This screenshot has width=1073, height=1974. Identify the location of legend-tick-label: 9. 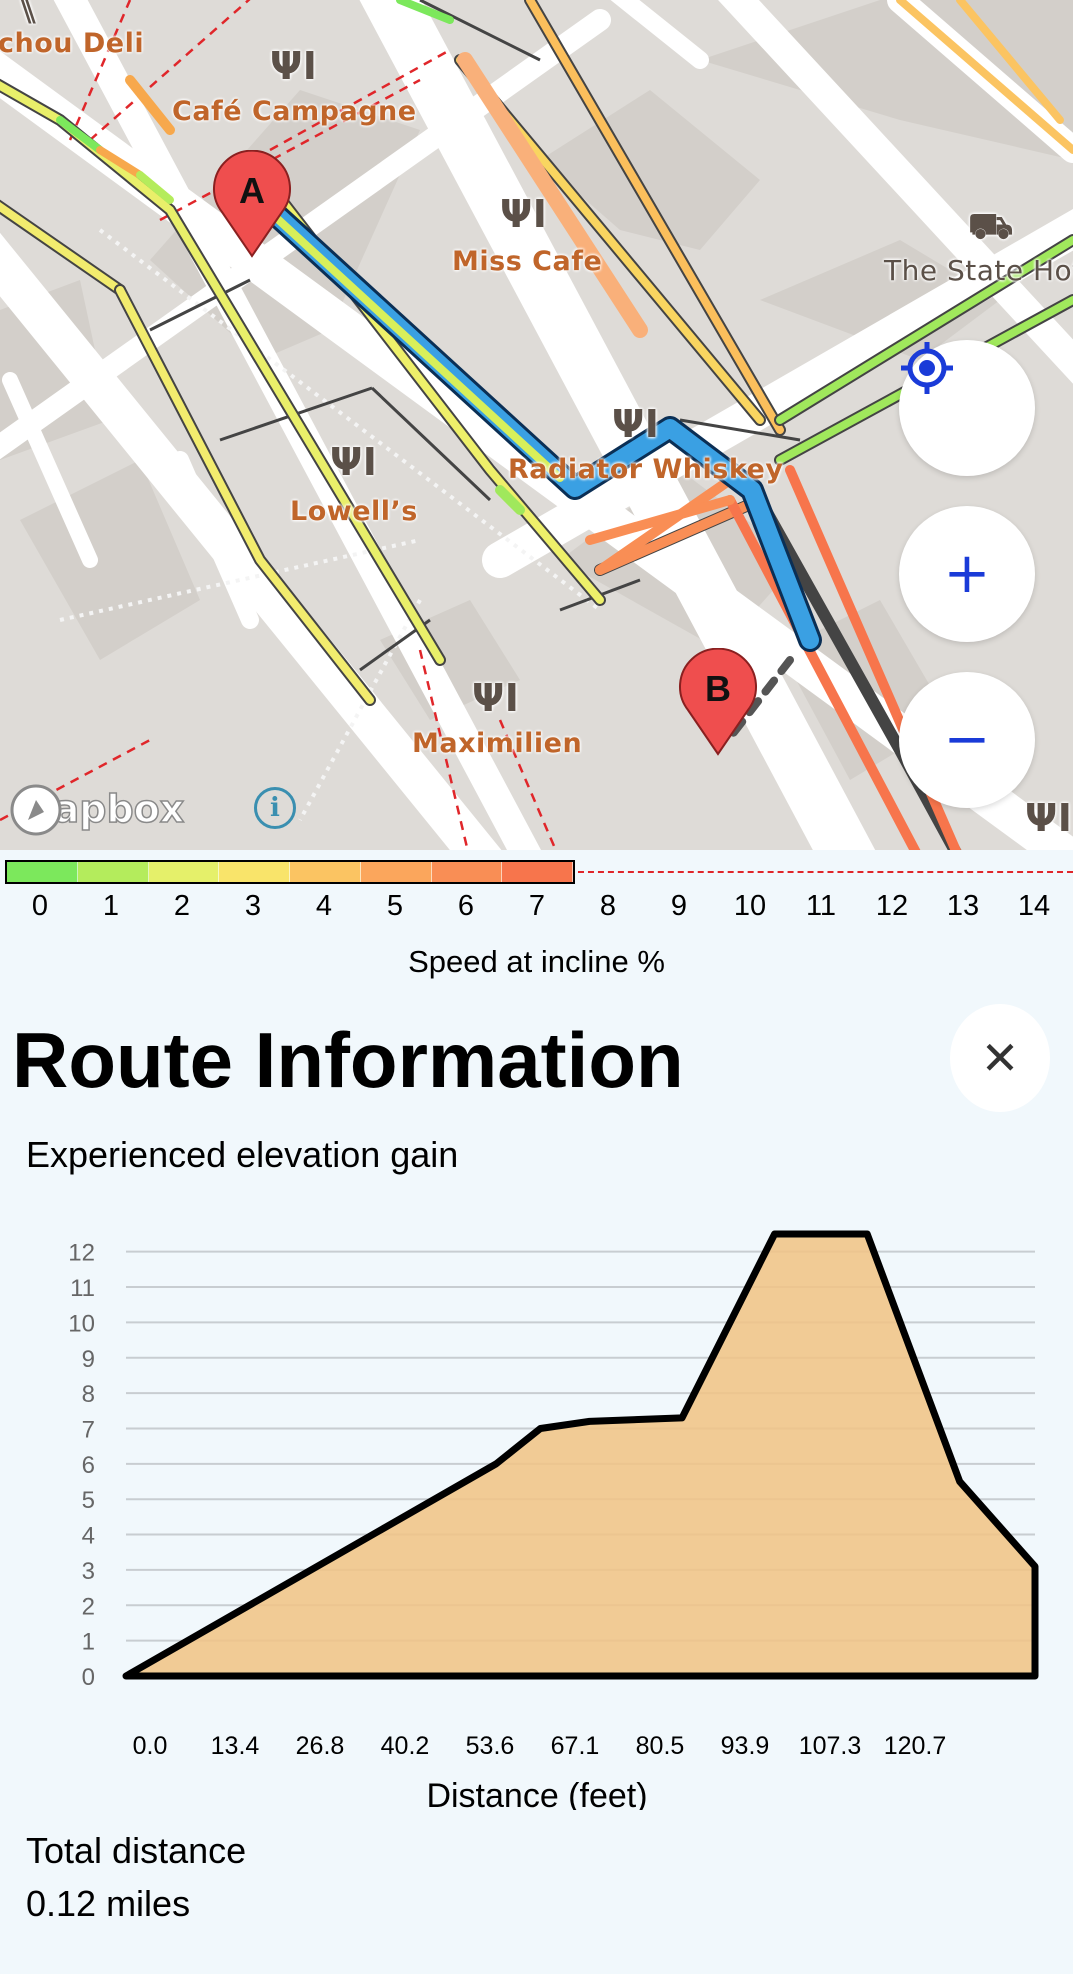
(679, 906).